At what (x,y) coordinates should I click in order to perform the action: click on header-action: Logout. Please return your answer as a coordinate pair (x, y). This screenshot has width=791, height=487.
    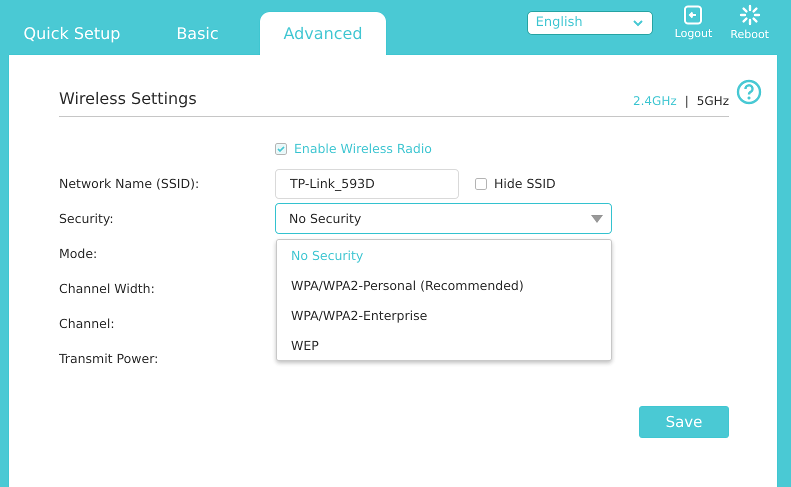
    Looking at the image, I should click on (693, 22).